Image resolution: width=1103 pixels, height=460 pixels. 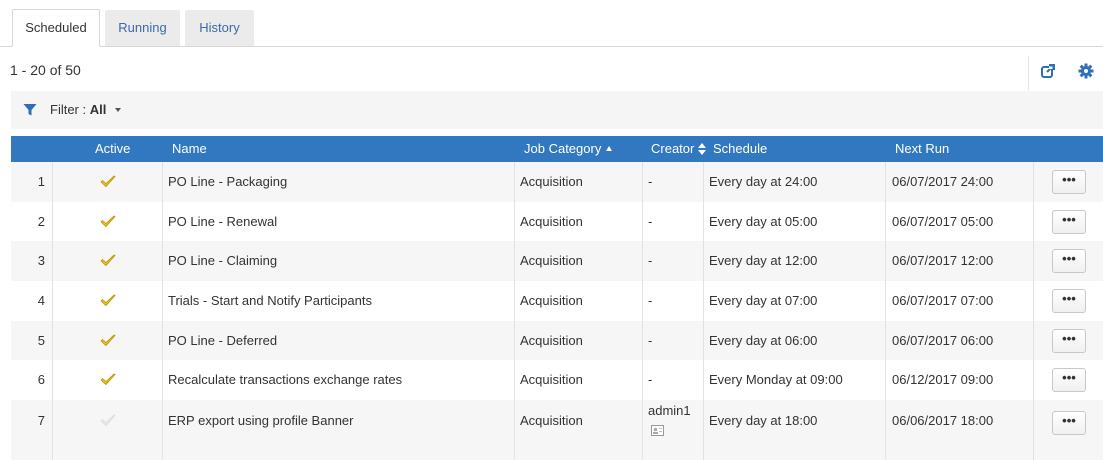 I want to click on job-schedule: Every day at 18:00, so click(x=763, y=420).